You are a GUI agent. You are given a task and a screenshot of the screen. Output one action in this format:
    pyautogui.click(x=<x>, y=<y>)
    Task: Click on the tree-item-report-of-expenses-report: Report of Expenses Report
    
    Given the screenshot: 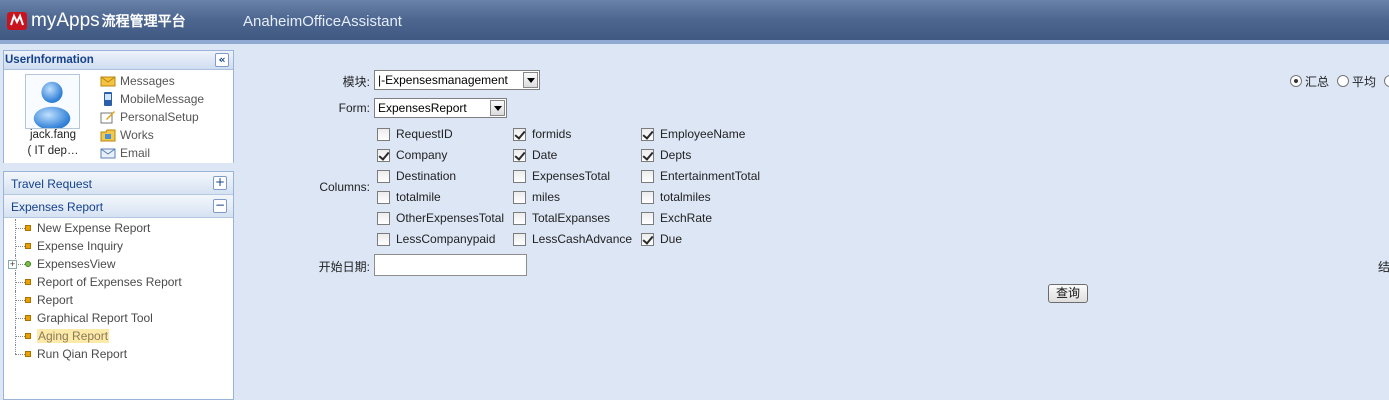 What is the action you would take?
    pyautogui.click(x=118, y=282)
    